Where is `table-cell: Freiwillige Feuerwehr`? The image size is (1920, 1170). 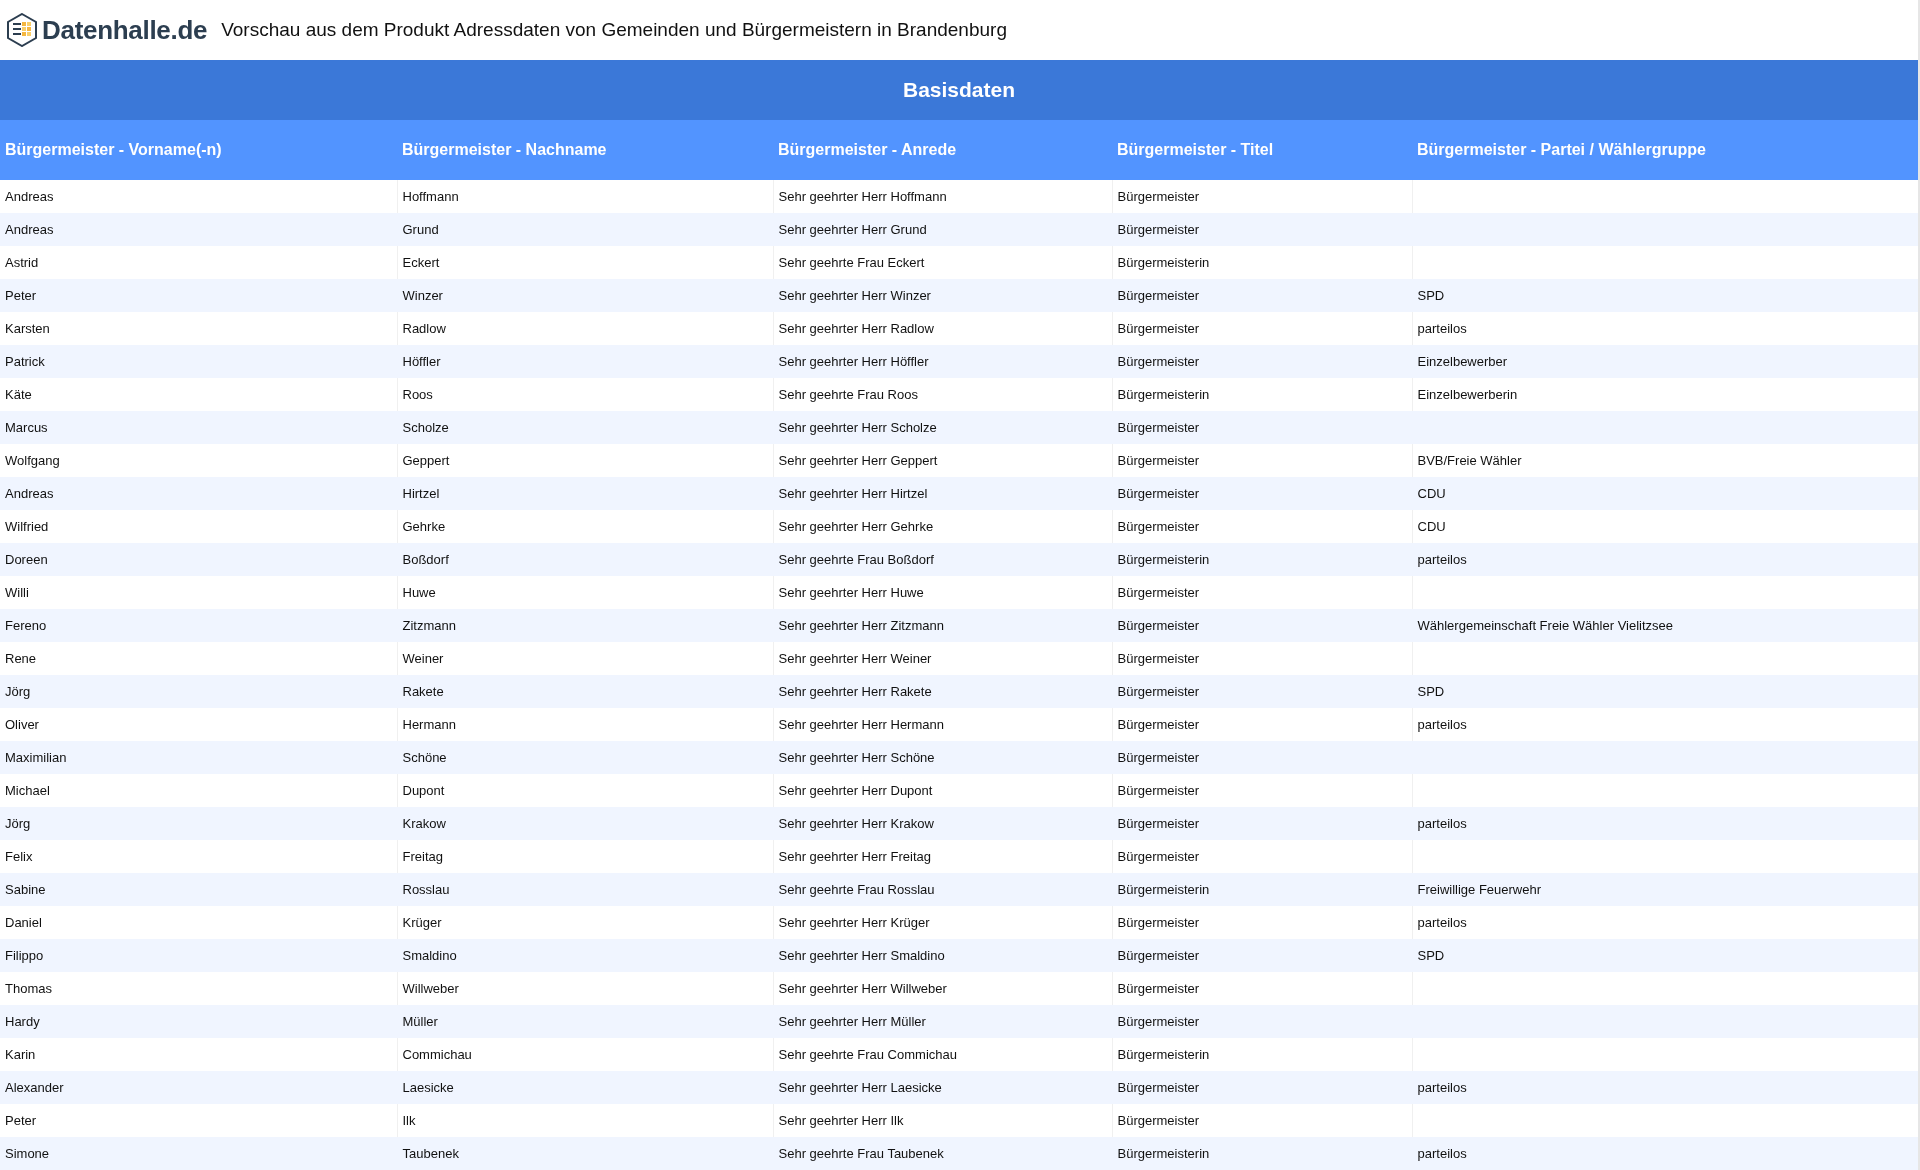 table-cell: Freiwillige Feuerwehr is located at coordinates (1665, 889).